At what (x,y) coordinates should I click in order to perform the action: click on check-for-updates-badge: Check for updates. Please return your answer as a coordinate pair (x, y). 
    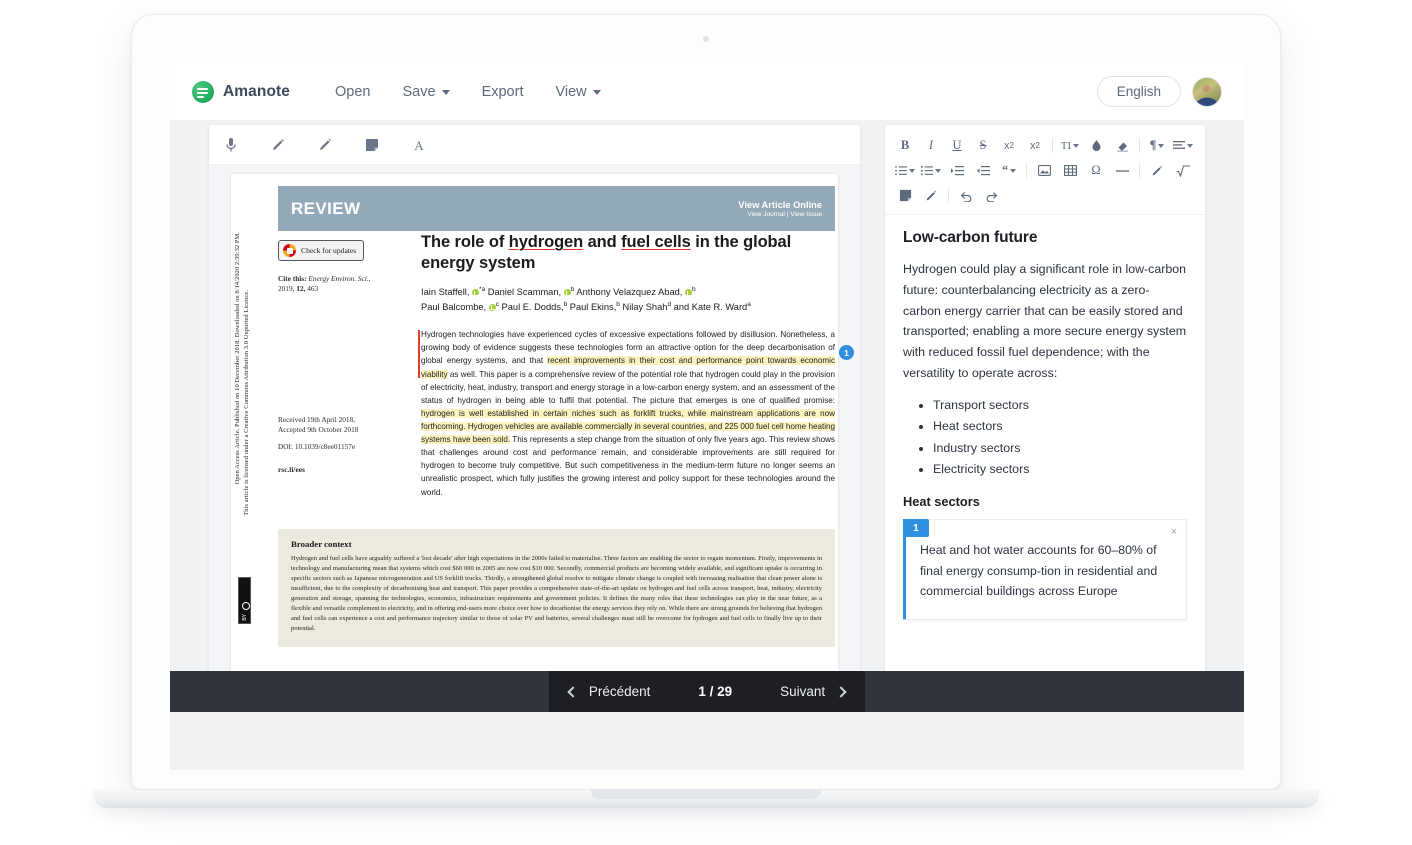
    Looking at the image, I should click on (321, 250).